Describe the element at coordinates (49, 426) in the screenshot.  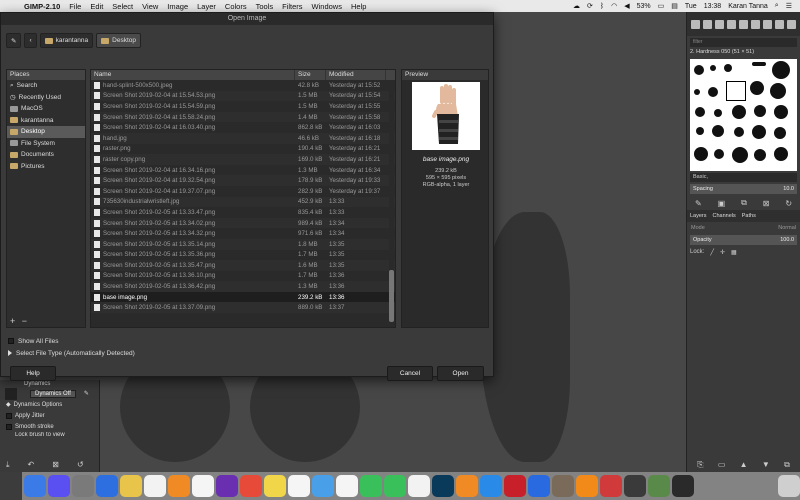
I see `smooth-stroke-row: Smooth stroke` at that location.